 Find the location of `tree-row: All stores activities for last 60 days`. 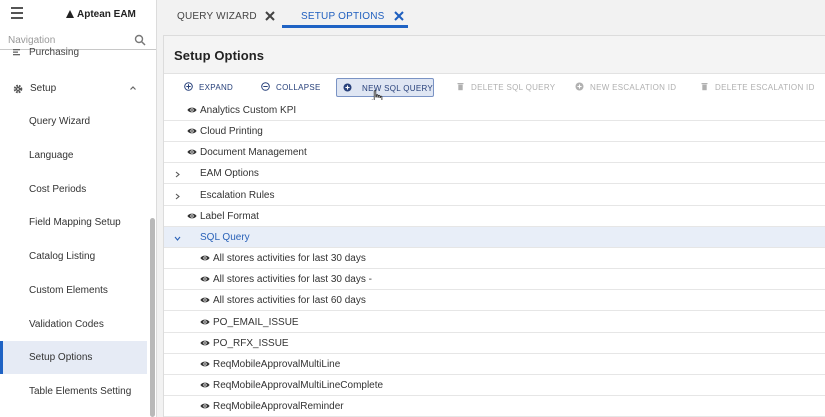

tree-row: All stores activities for last 60 days is located at coordinates (494, 301).